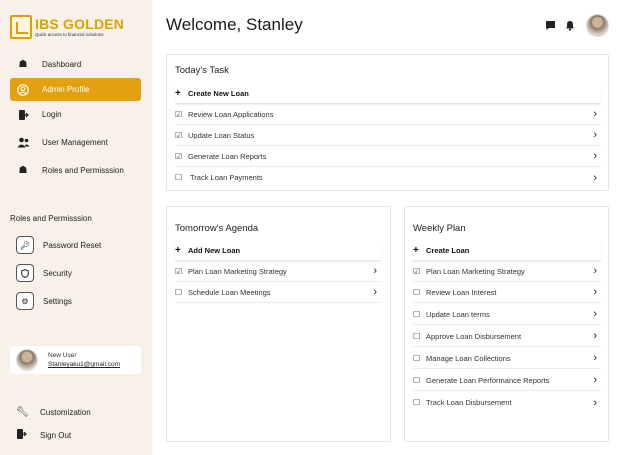 Image resolution: width=640 pixels, height=455 pixels. I want to click on sidebar-item-label: Login, so click(52, 114).